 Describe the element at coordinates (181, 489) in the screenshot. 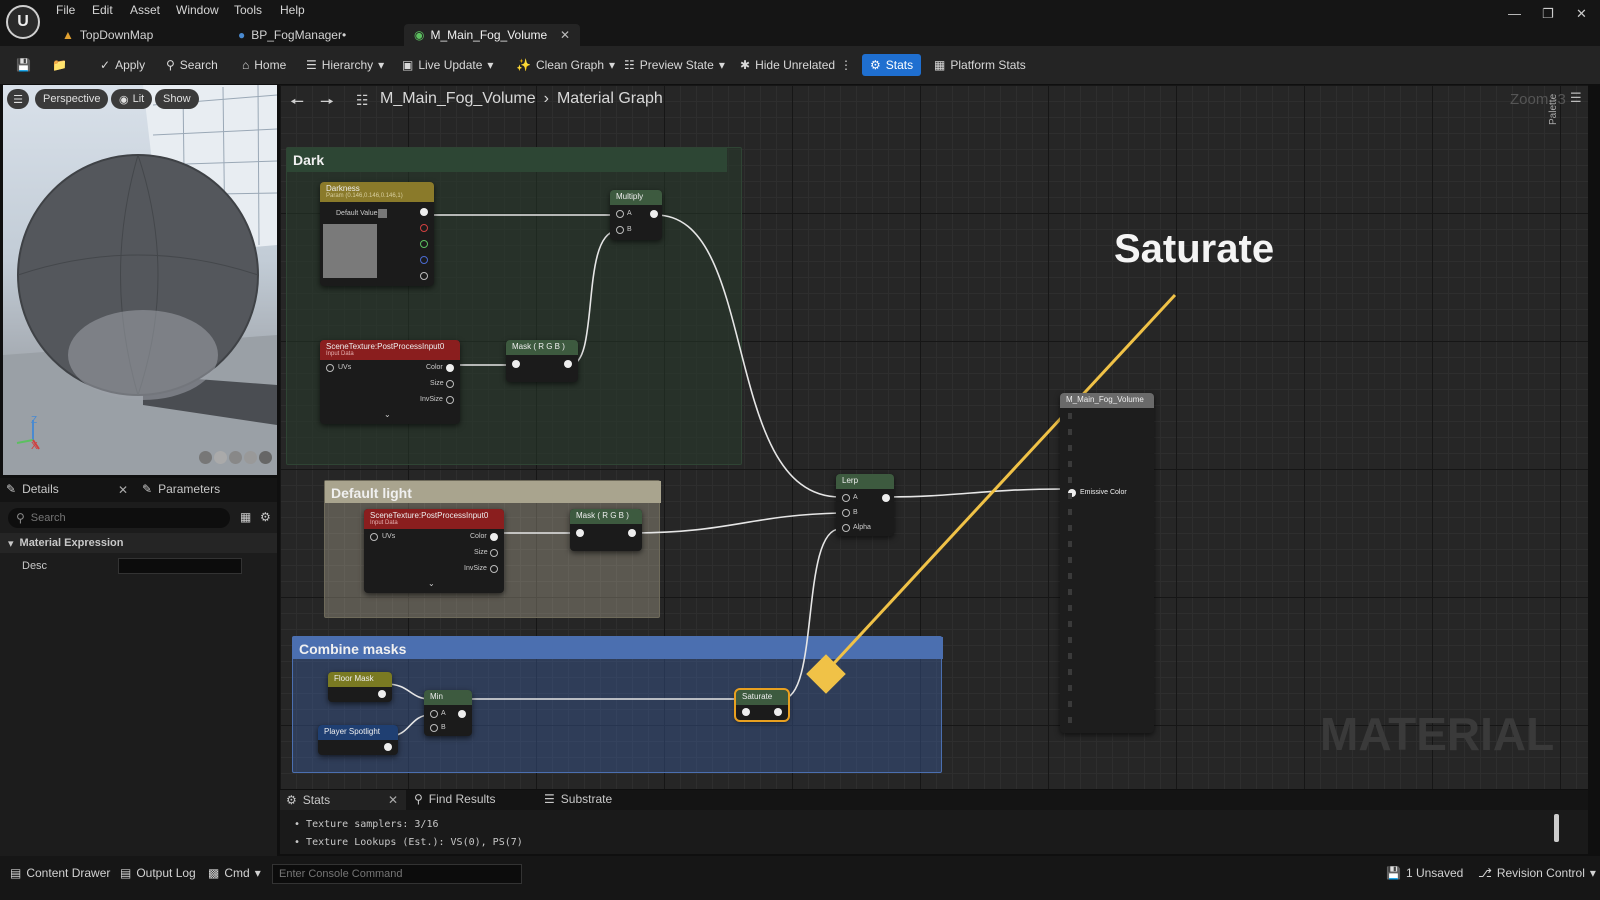

I see `tab-parameters: ✎ Parameters` at that location.